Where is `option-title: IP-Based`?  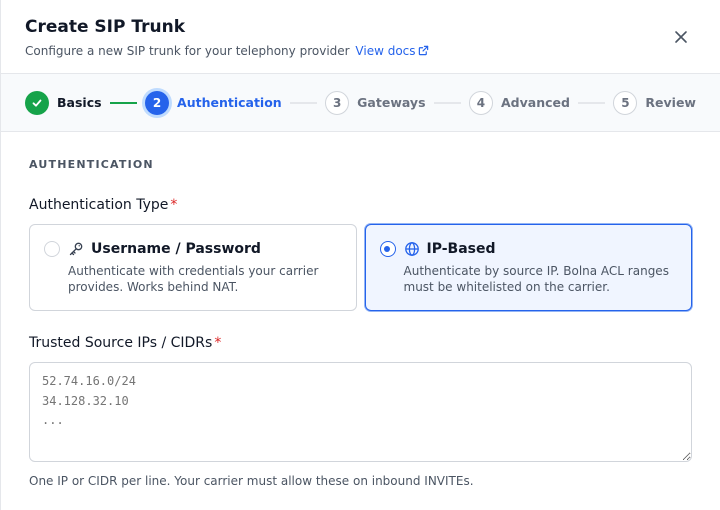
option-title: IP-Based is located at coordinates (461, 249).